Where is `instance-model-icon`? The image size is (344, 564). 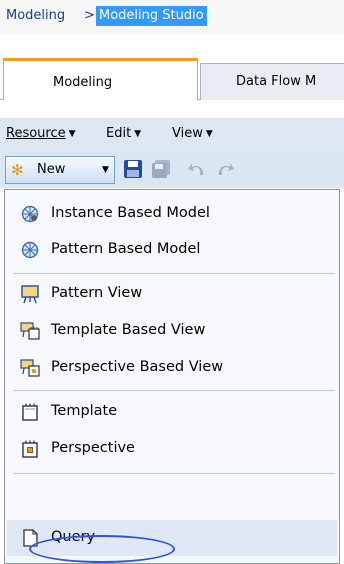 instance-model-icon is located at coordinates (30, 214).